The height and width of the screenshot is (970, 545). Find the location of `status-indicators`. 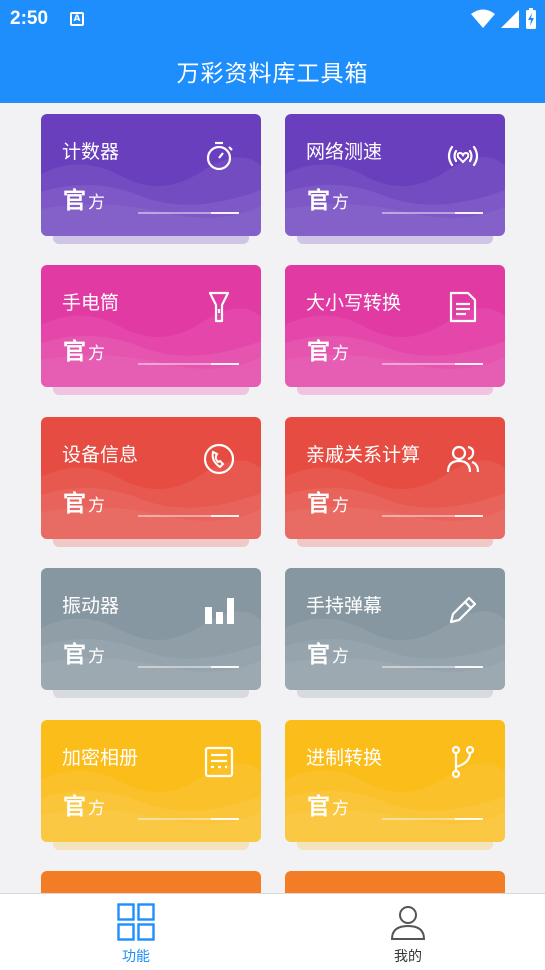

status-indicators is located at coordinates (504, 19).